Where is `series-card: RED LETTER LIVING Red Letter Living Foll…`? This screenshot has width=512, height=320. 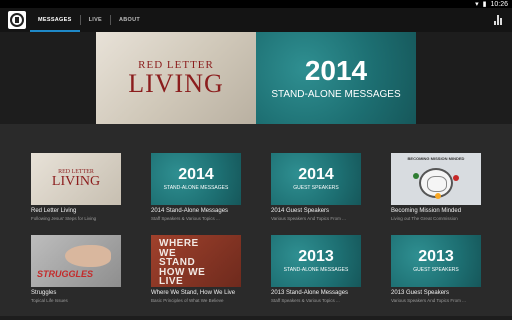
series-card: RED LETTER LIVING Red Letter Living Foll… is located at coordinates (76, 187).